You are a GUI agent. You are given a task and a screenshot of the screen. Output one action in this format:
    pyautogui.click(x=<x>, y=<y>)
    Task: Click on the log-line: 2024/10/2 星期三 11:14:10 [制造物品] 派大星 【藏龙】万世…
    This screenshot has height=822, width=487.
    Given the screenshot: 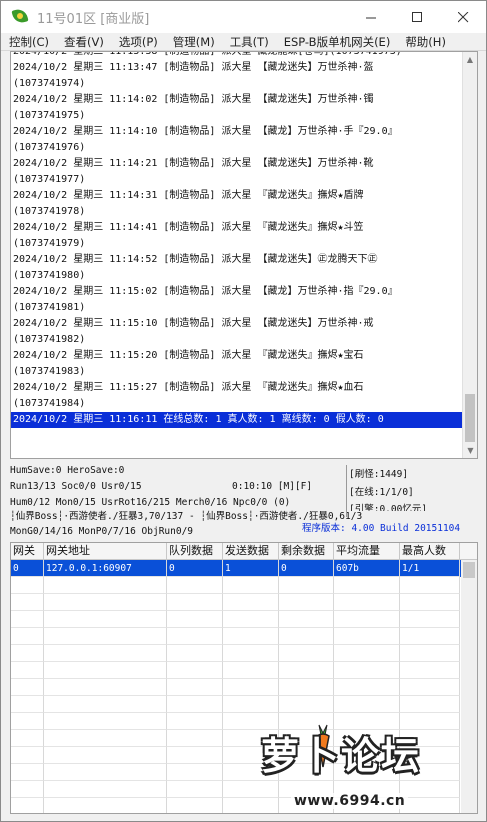 What is the action you would take?
    pyautogui.click(x=237, y=132)
    